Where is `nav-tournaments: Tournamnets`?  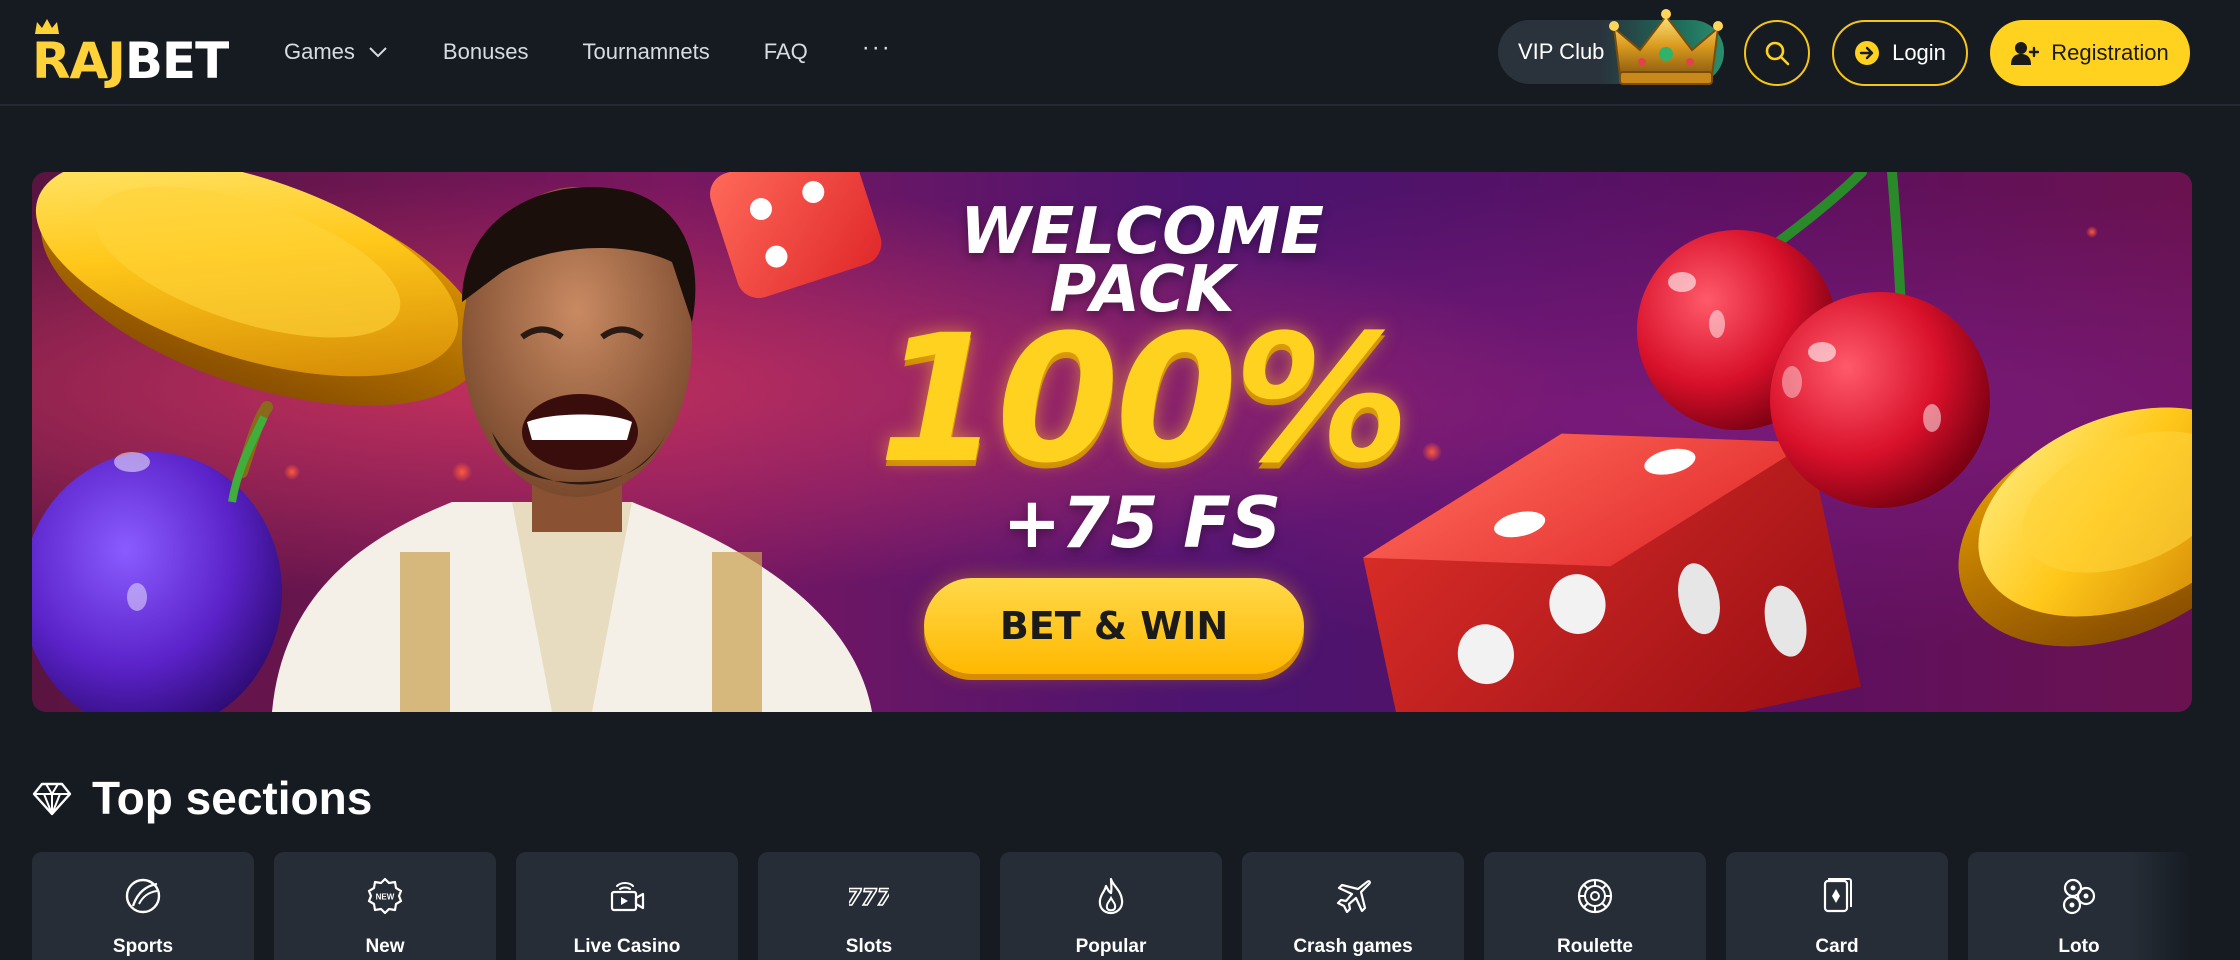 nav-tournaments: Tournamnets is located at coordinates (646, 52).